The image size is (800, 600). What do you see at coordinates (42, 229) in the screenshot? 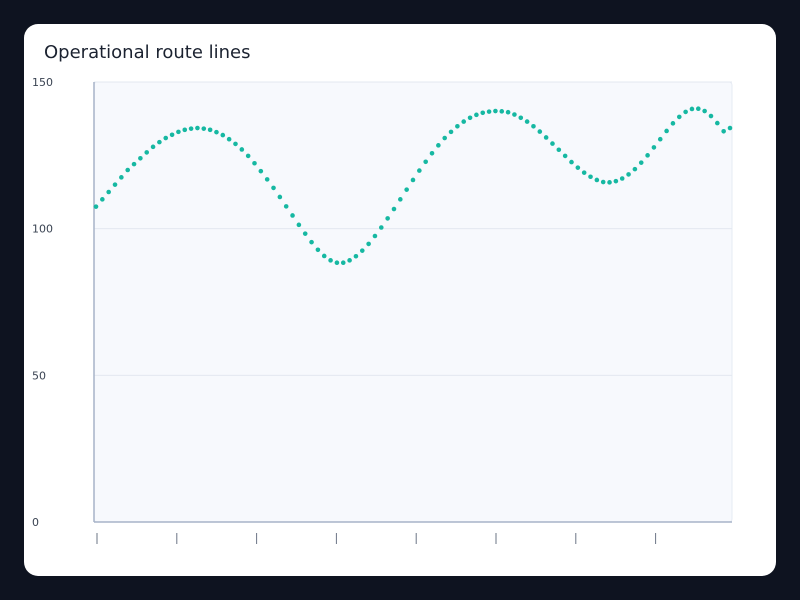
I see `y-tick-label: 100` at bounding box center [42, 229].